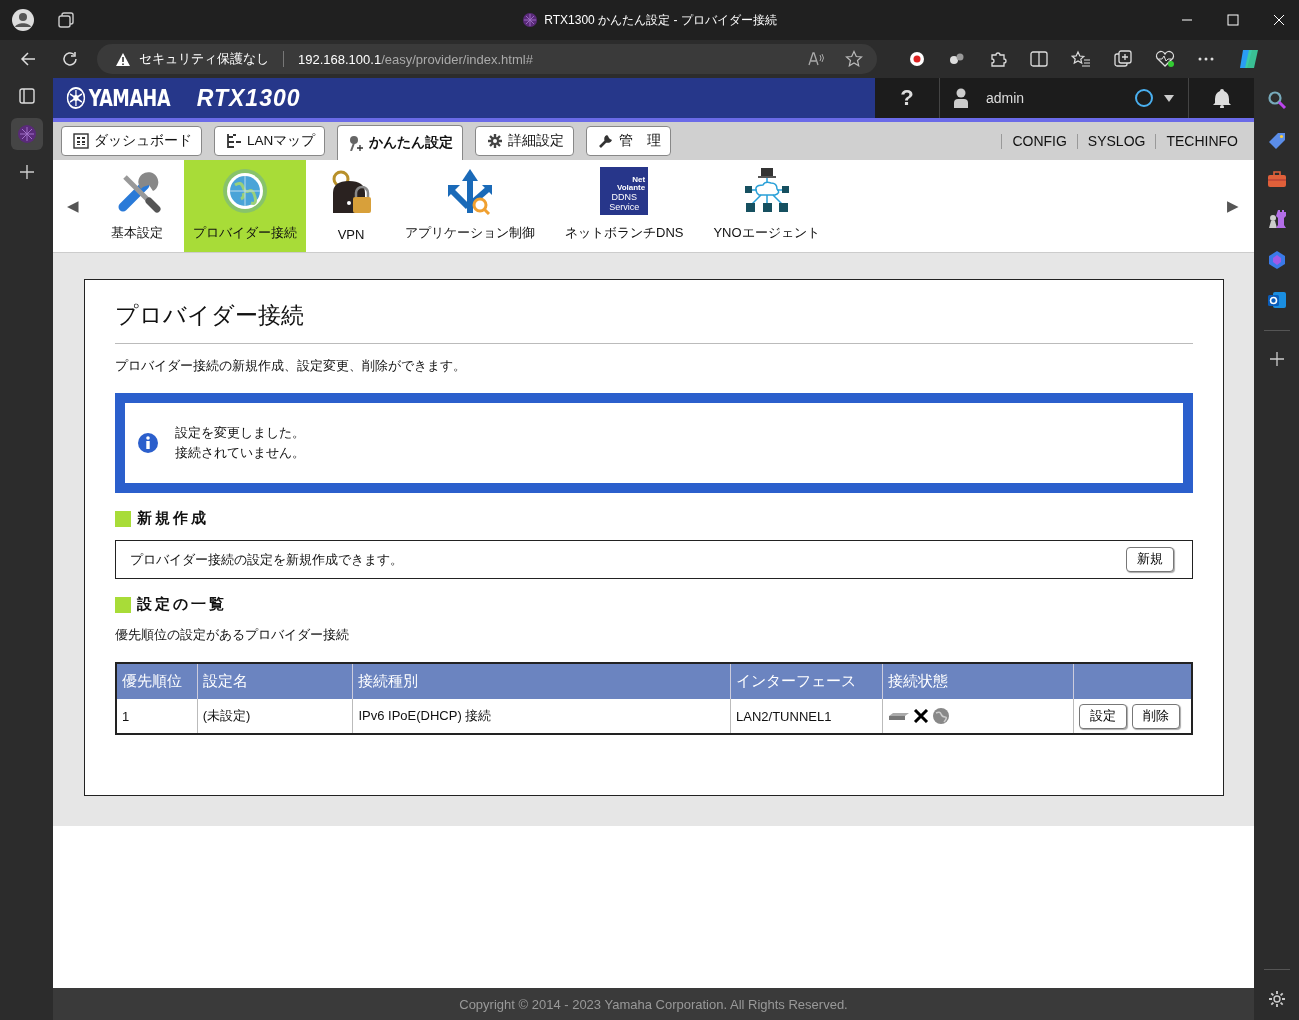 Image resolution: width=1299 pixels, height=1020 pixels. What do you see at coordinates (182, 604) in the screenshot?
I see `section-heading: 設定の一覧` at bounding box center [182, 604].